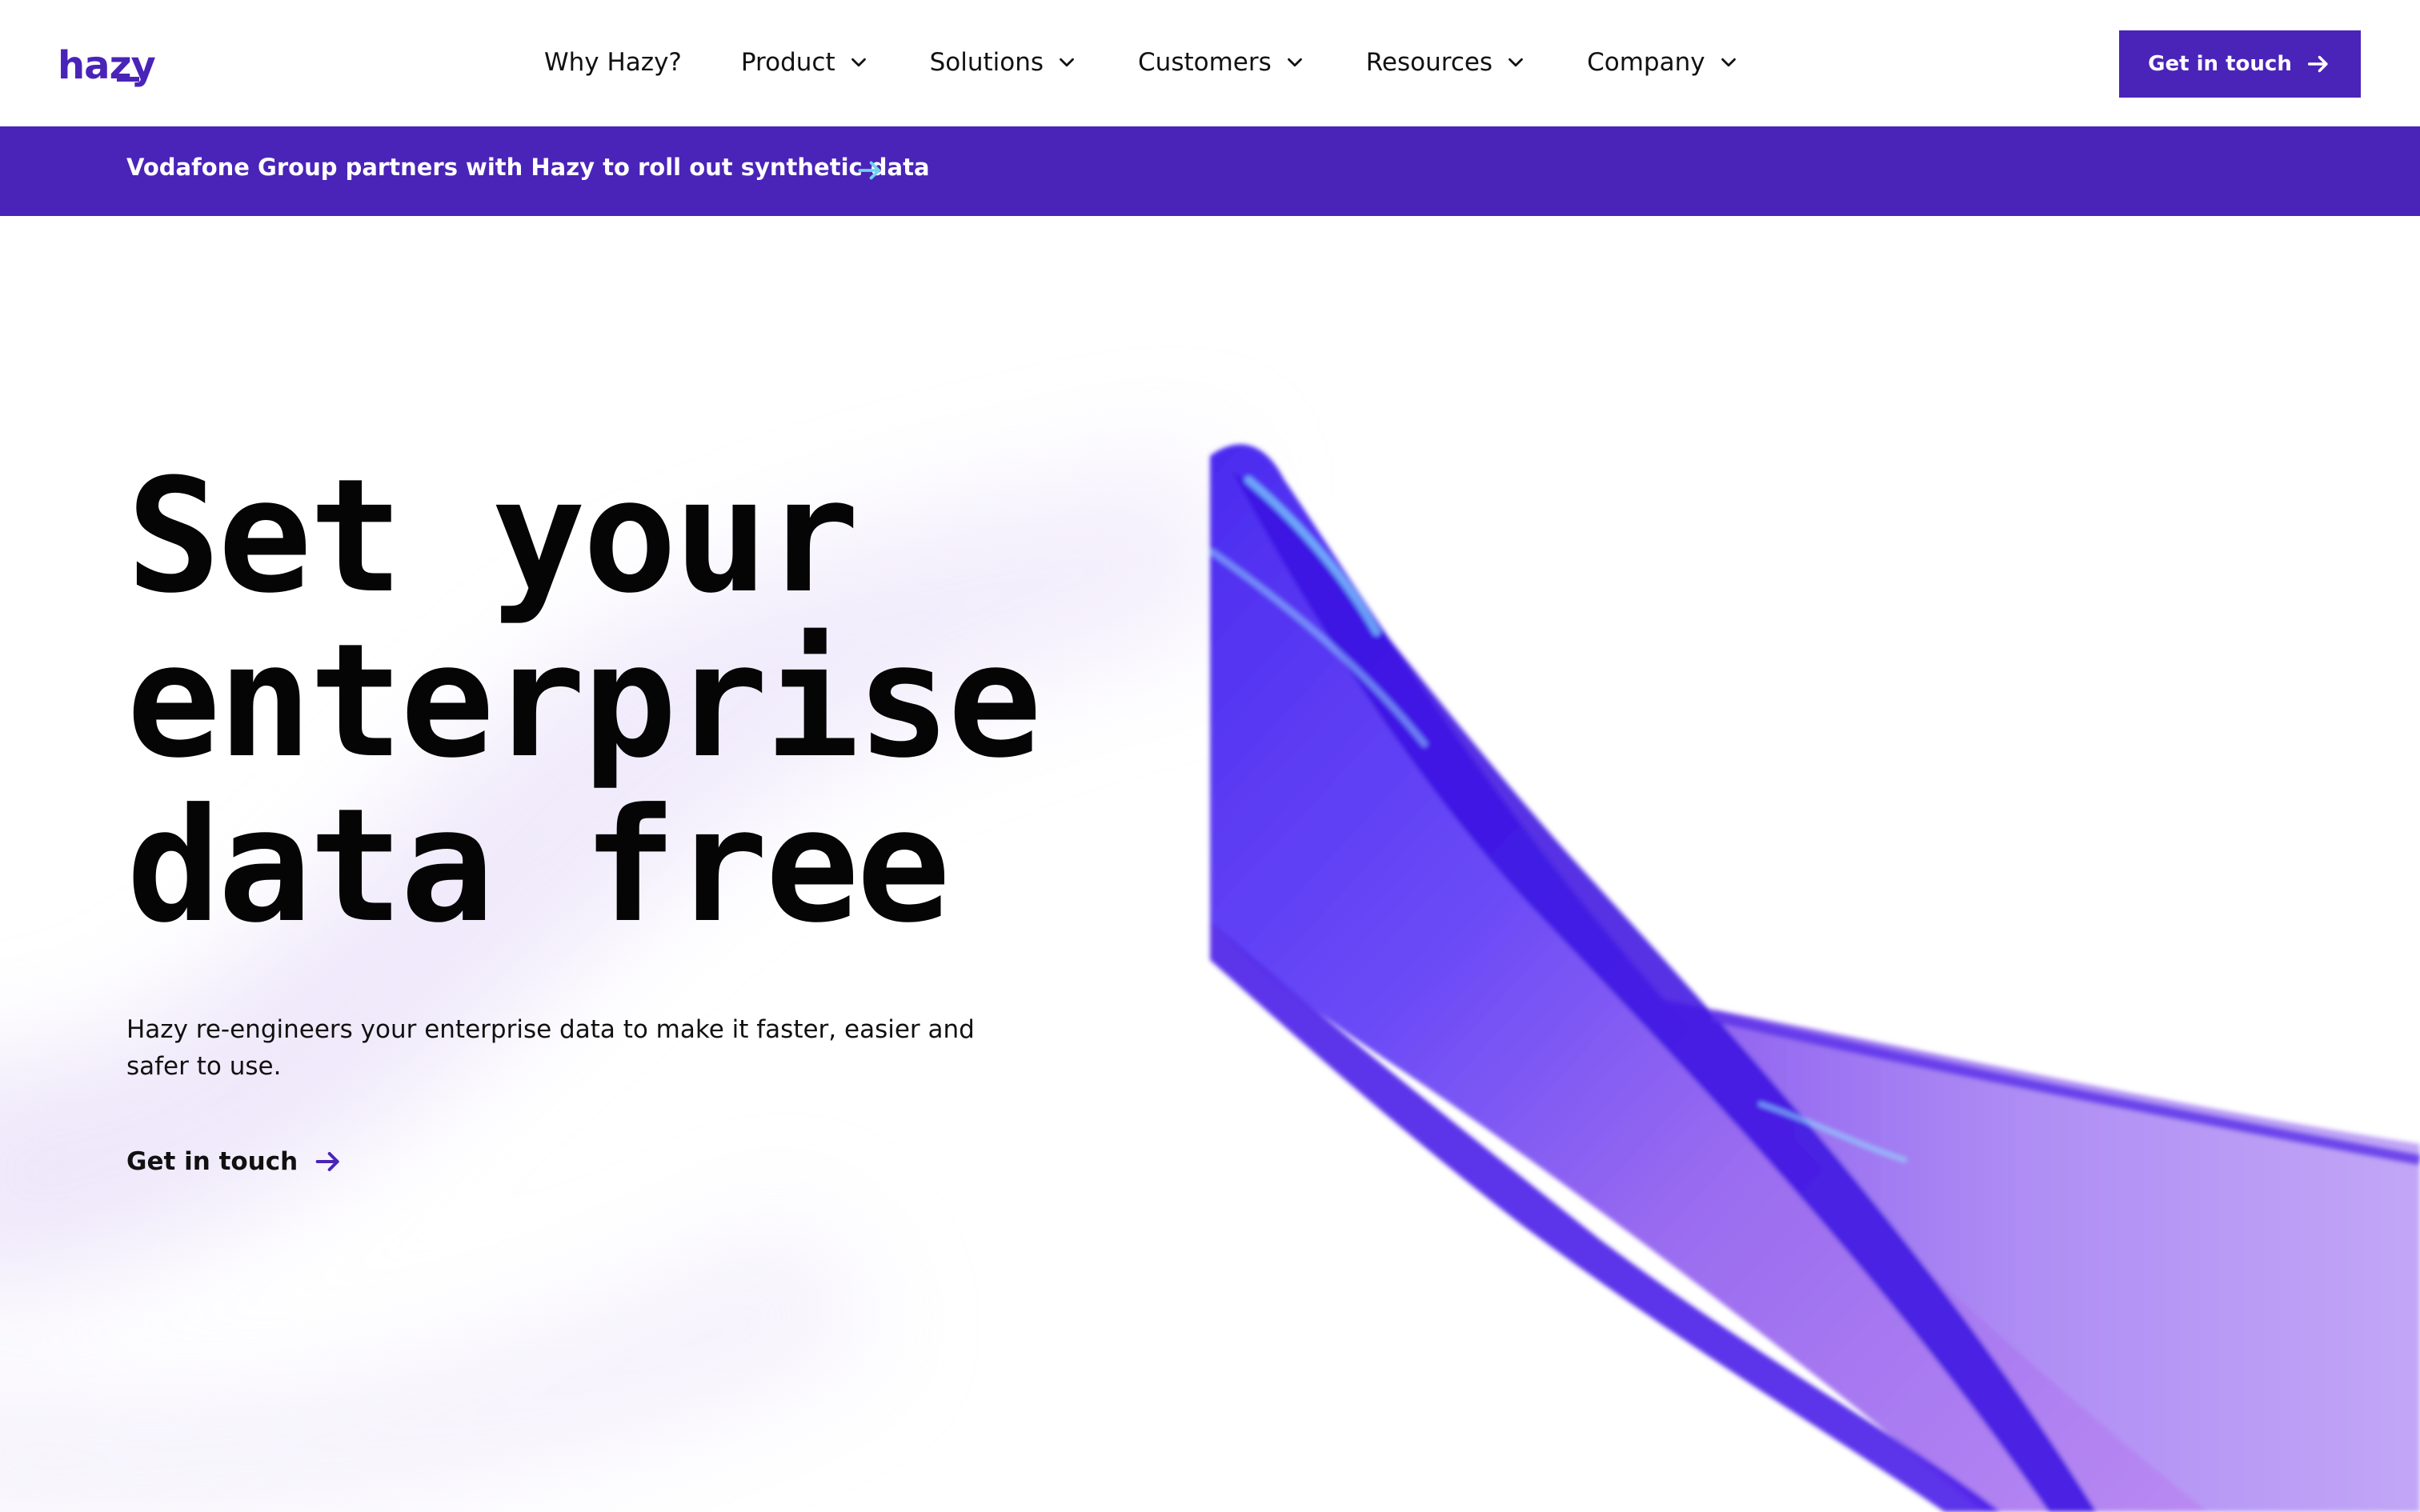 This screenshot has height=1512, width=2420. I want to click on nav-item-label: Customers, so click(1205, 62).